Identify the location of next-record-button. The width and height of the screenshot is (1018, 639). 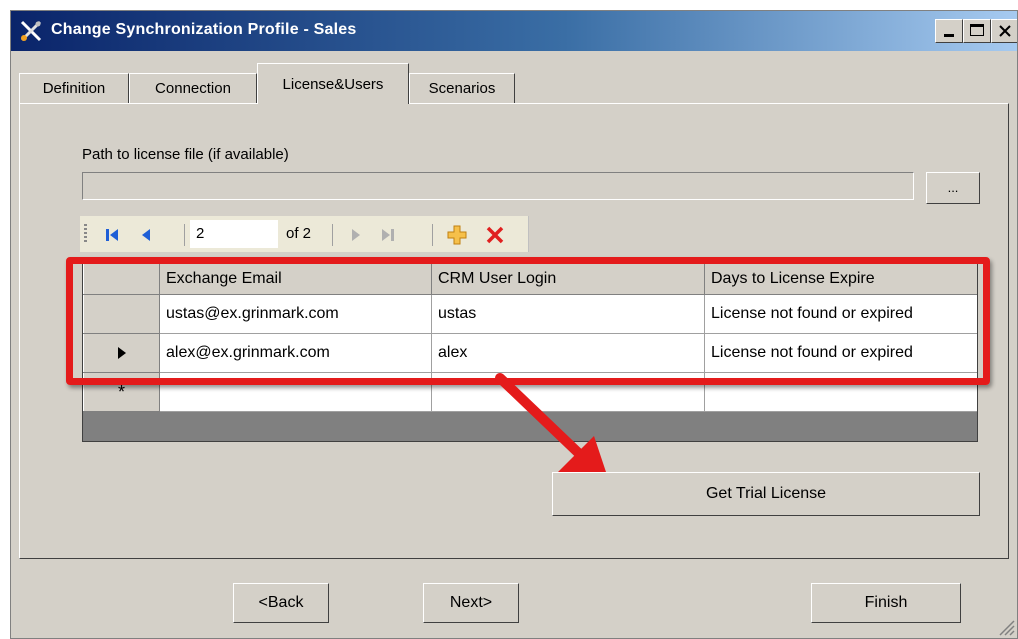
(356, 235).